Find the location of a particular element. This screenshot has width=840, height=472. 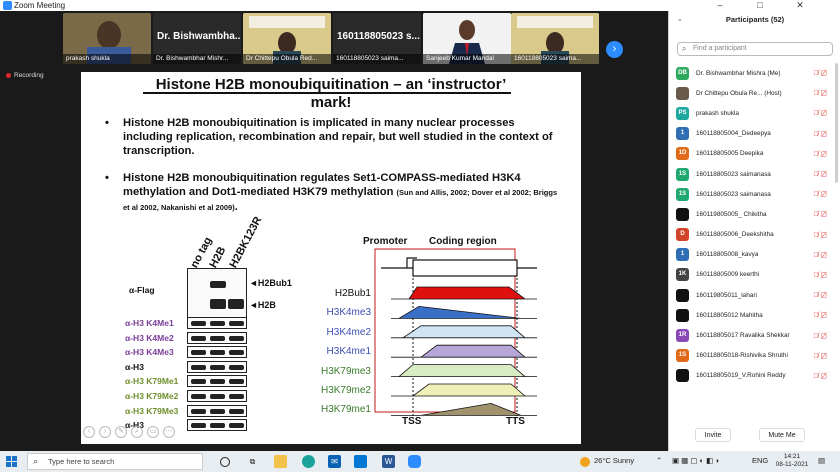

window-title: Zoom Meeting is located at coordinates (40, 5).